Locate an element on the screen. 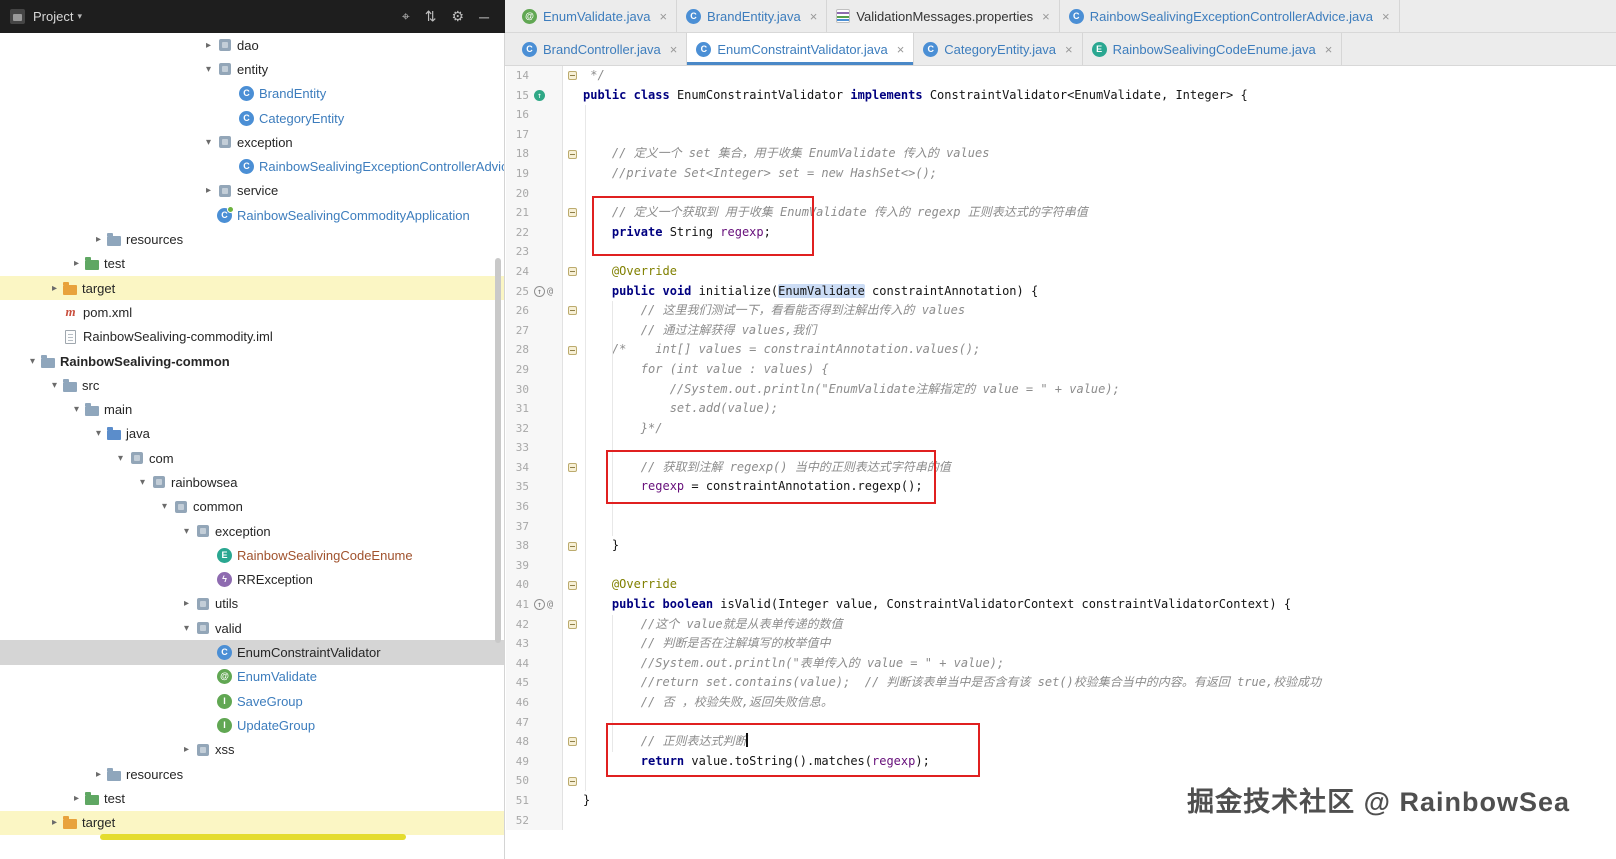 This screenshot has height=859, width=1616. tree-item-rainbowsealivingcommodityapplication: C RainbowSealivingCommodityApplication is located at coordinates (252, 215).